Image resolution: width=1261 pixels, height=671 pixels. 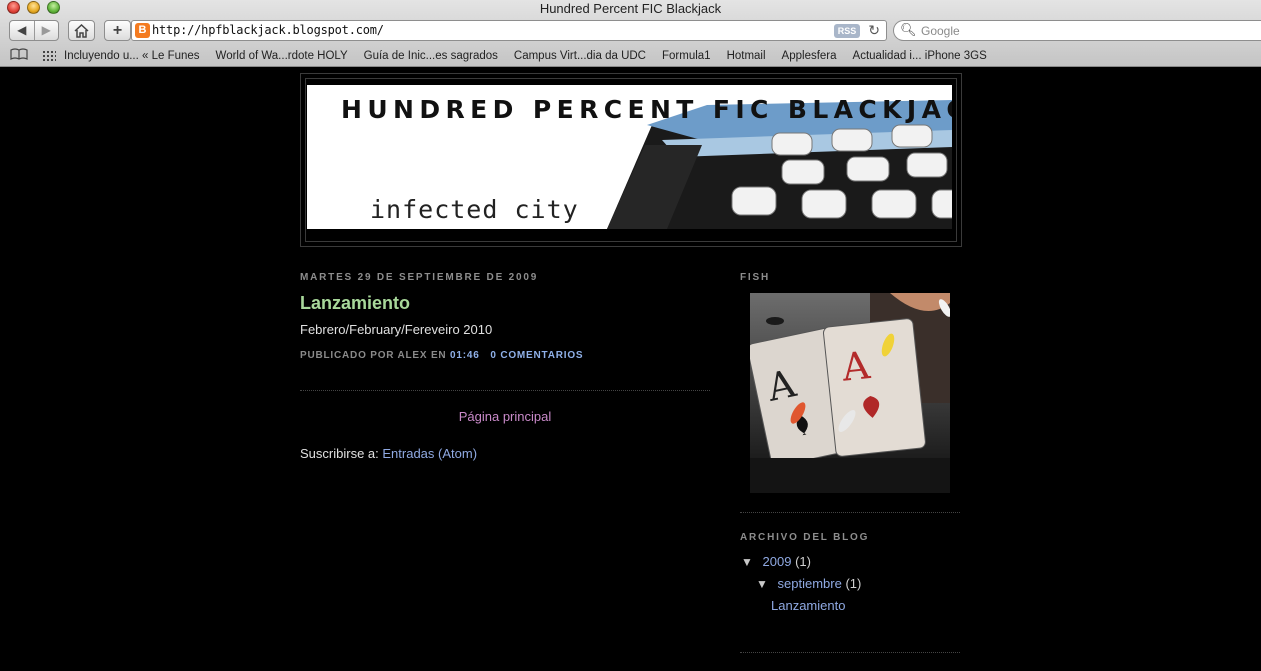 I want to click on fish-heading: FISH, so click(x=755, y=277).